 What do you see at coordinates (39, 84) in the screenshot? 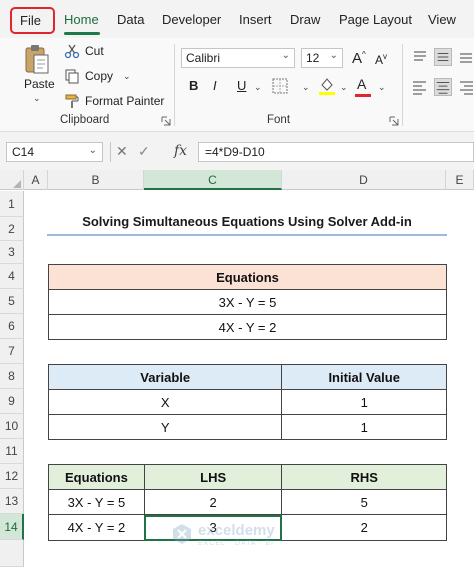
I see `paste-button: Paste` at bounding box center [39, 84].